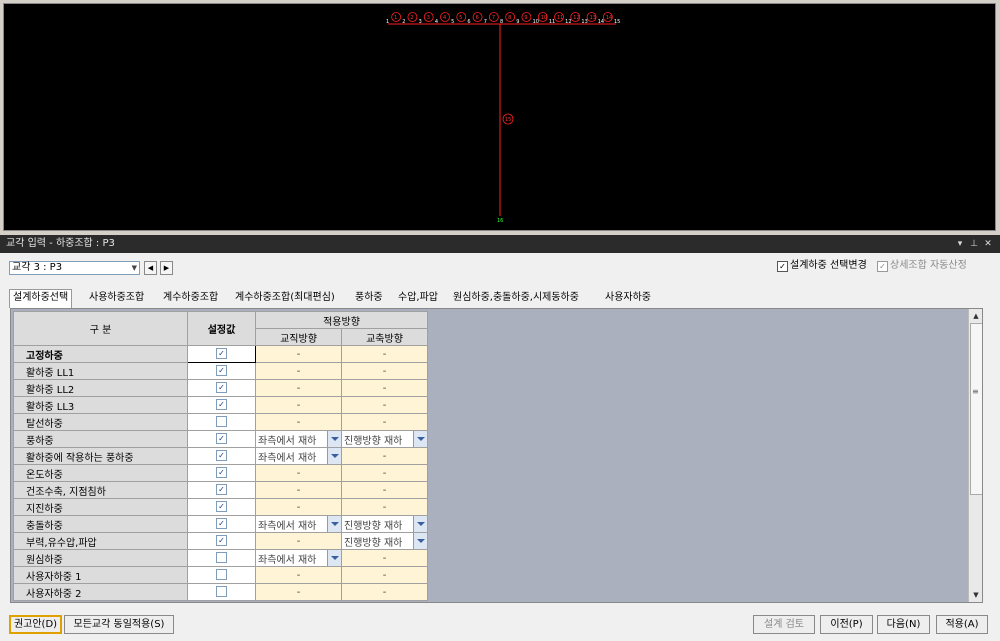 The image size is (1000, 641). Describe the element at coordinates (509, 18) in the screenshot. I see `element-label: 8` at that location.